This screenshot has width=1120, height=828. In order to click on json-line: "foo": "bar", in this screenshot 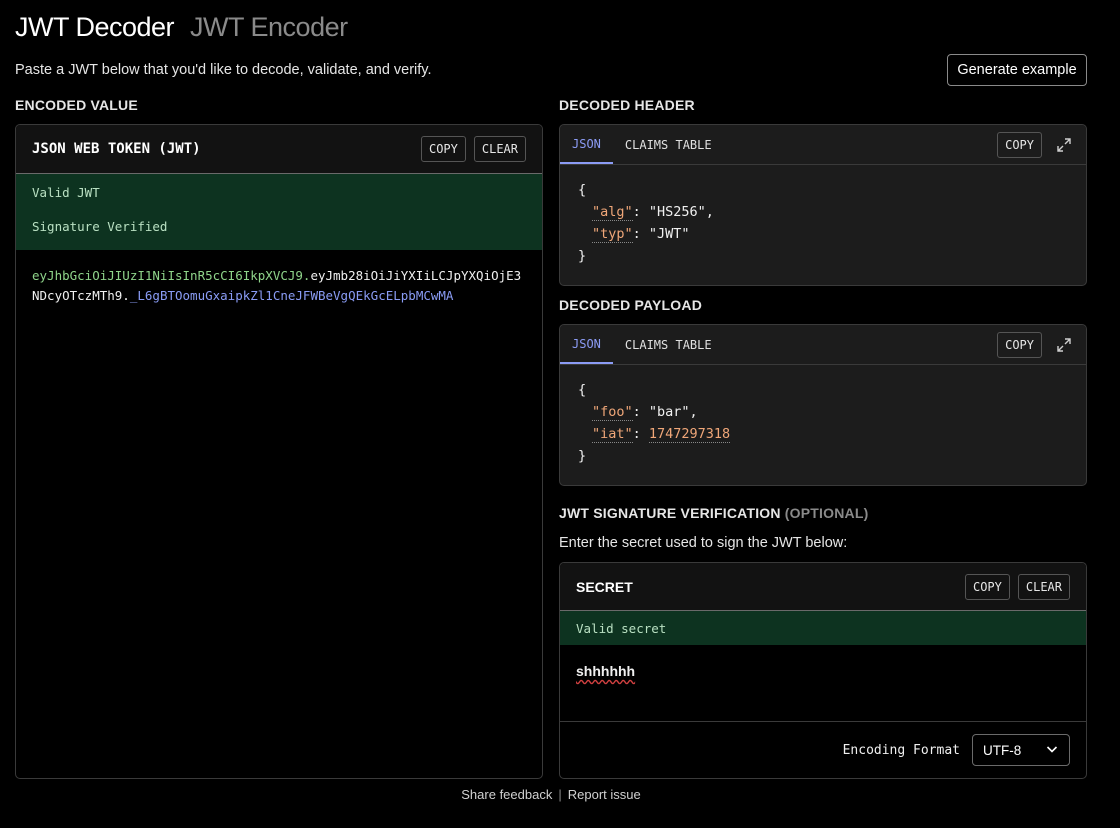, I will do `click(645, 412)`.